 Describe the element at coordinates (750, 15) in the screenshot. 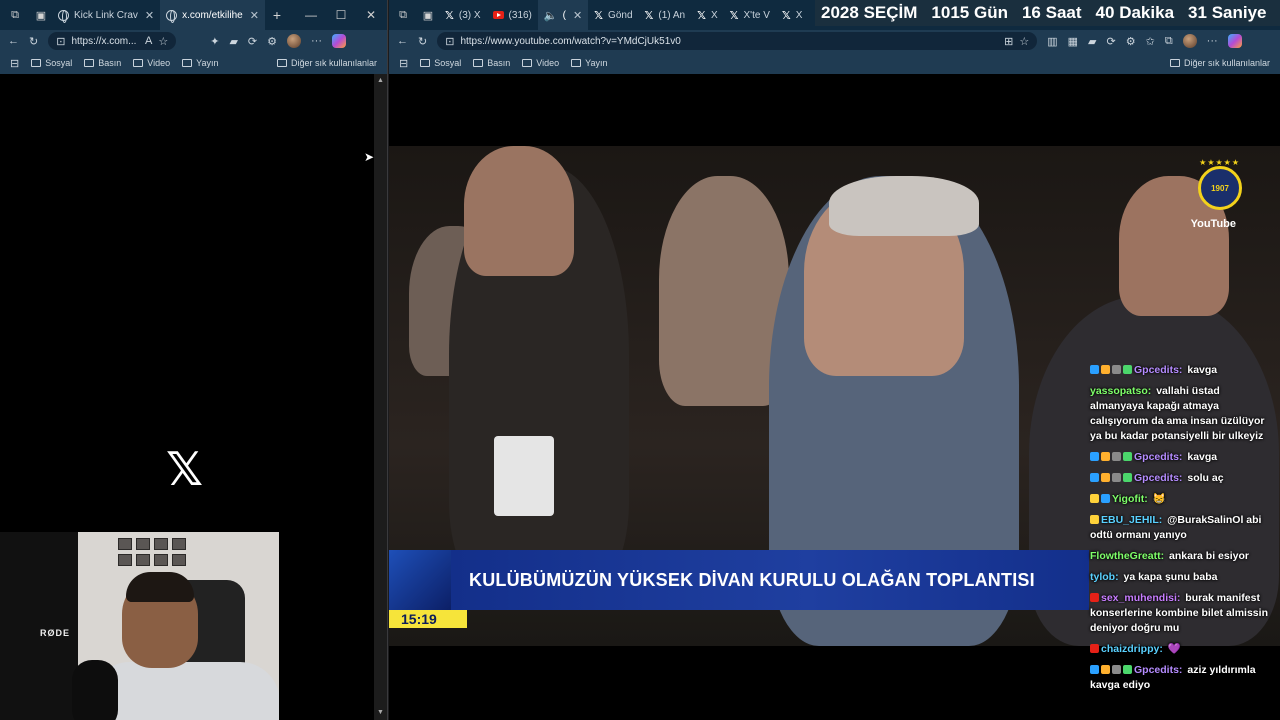

I see `tab-x-te: 𝕏 X'te V` at that location.